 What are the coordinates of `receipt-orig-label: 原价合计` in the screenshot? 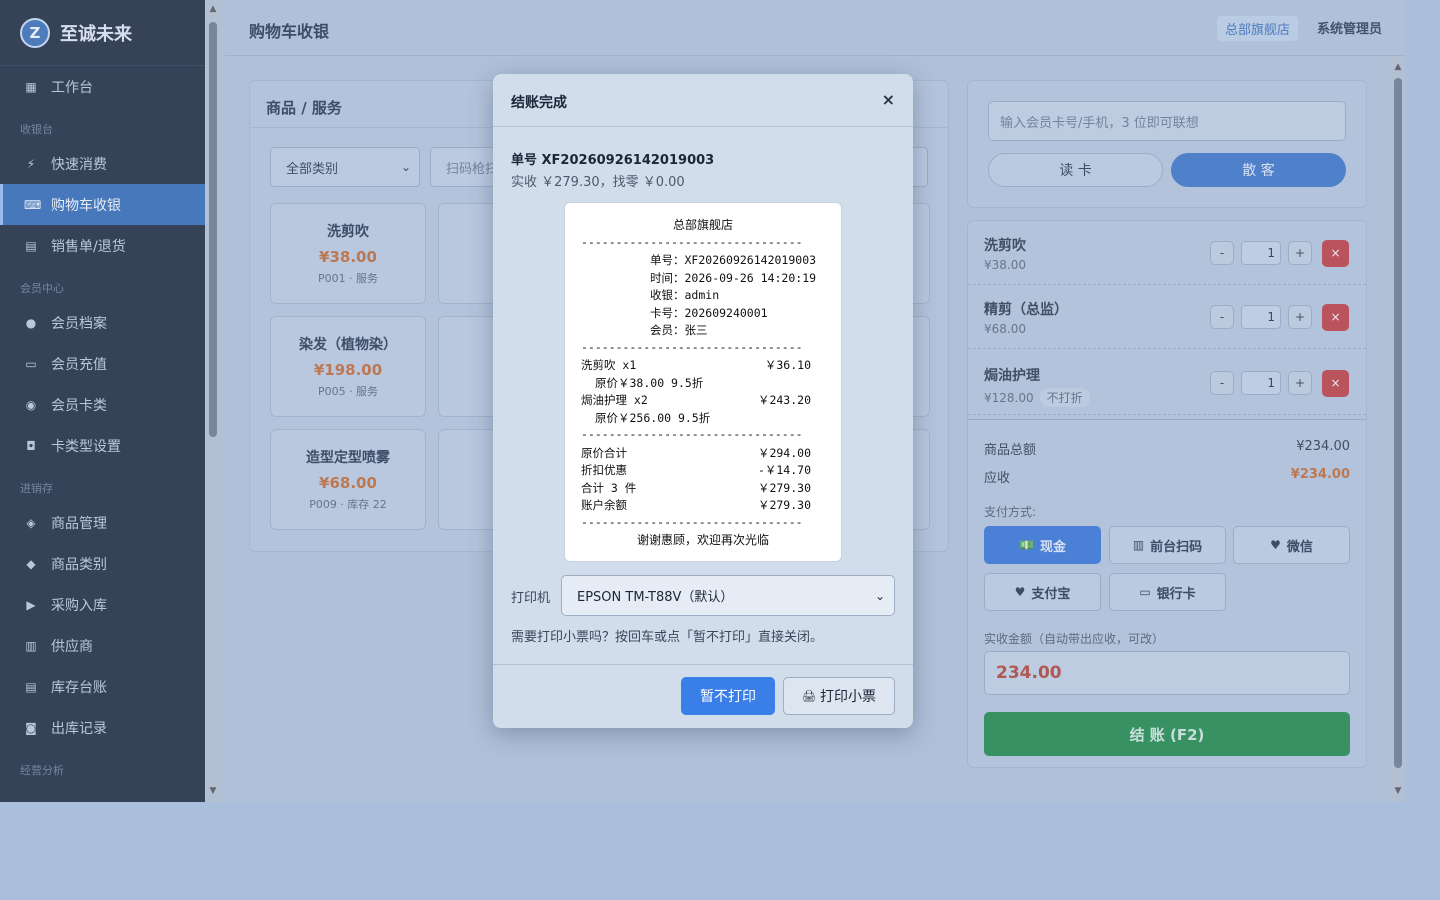 It's located at (604, 453).